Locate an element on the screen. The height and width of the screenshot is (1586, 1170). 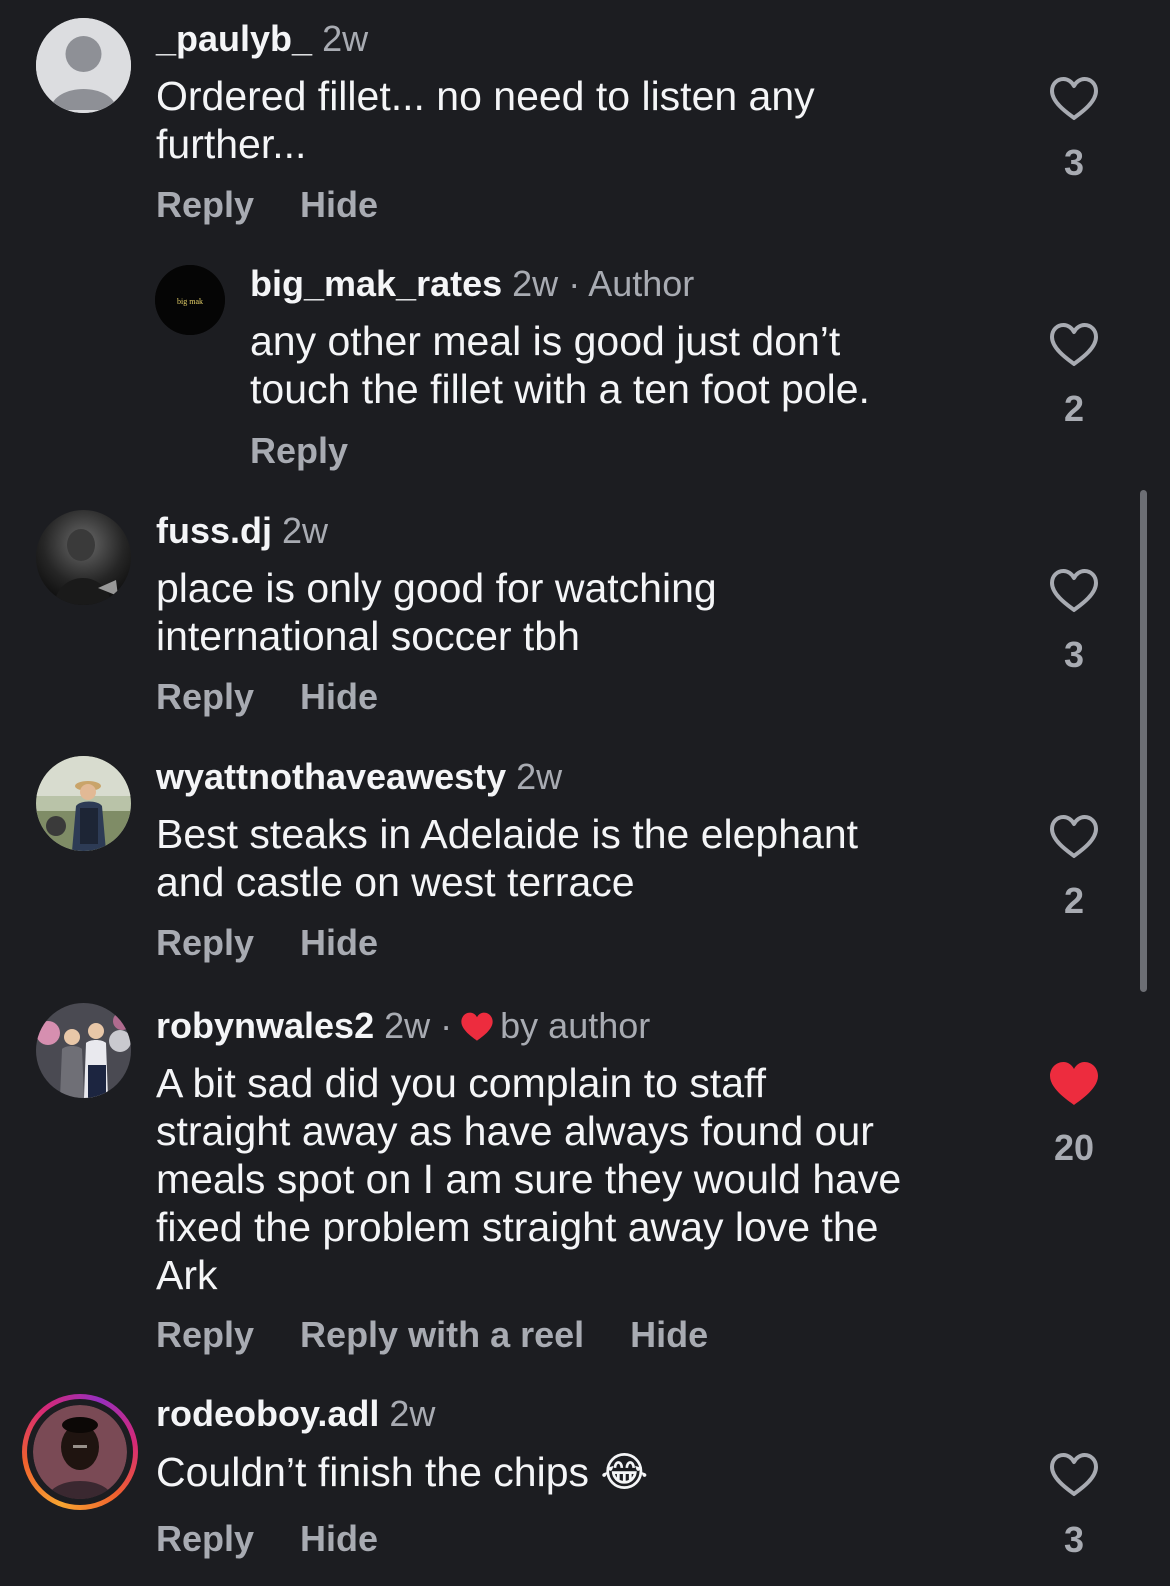
like-count: 20 is located at coordinates (1074, 1147).